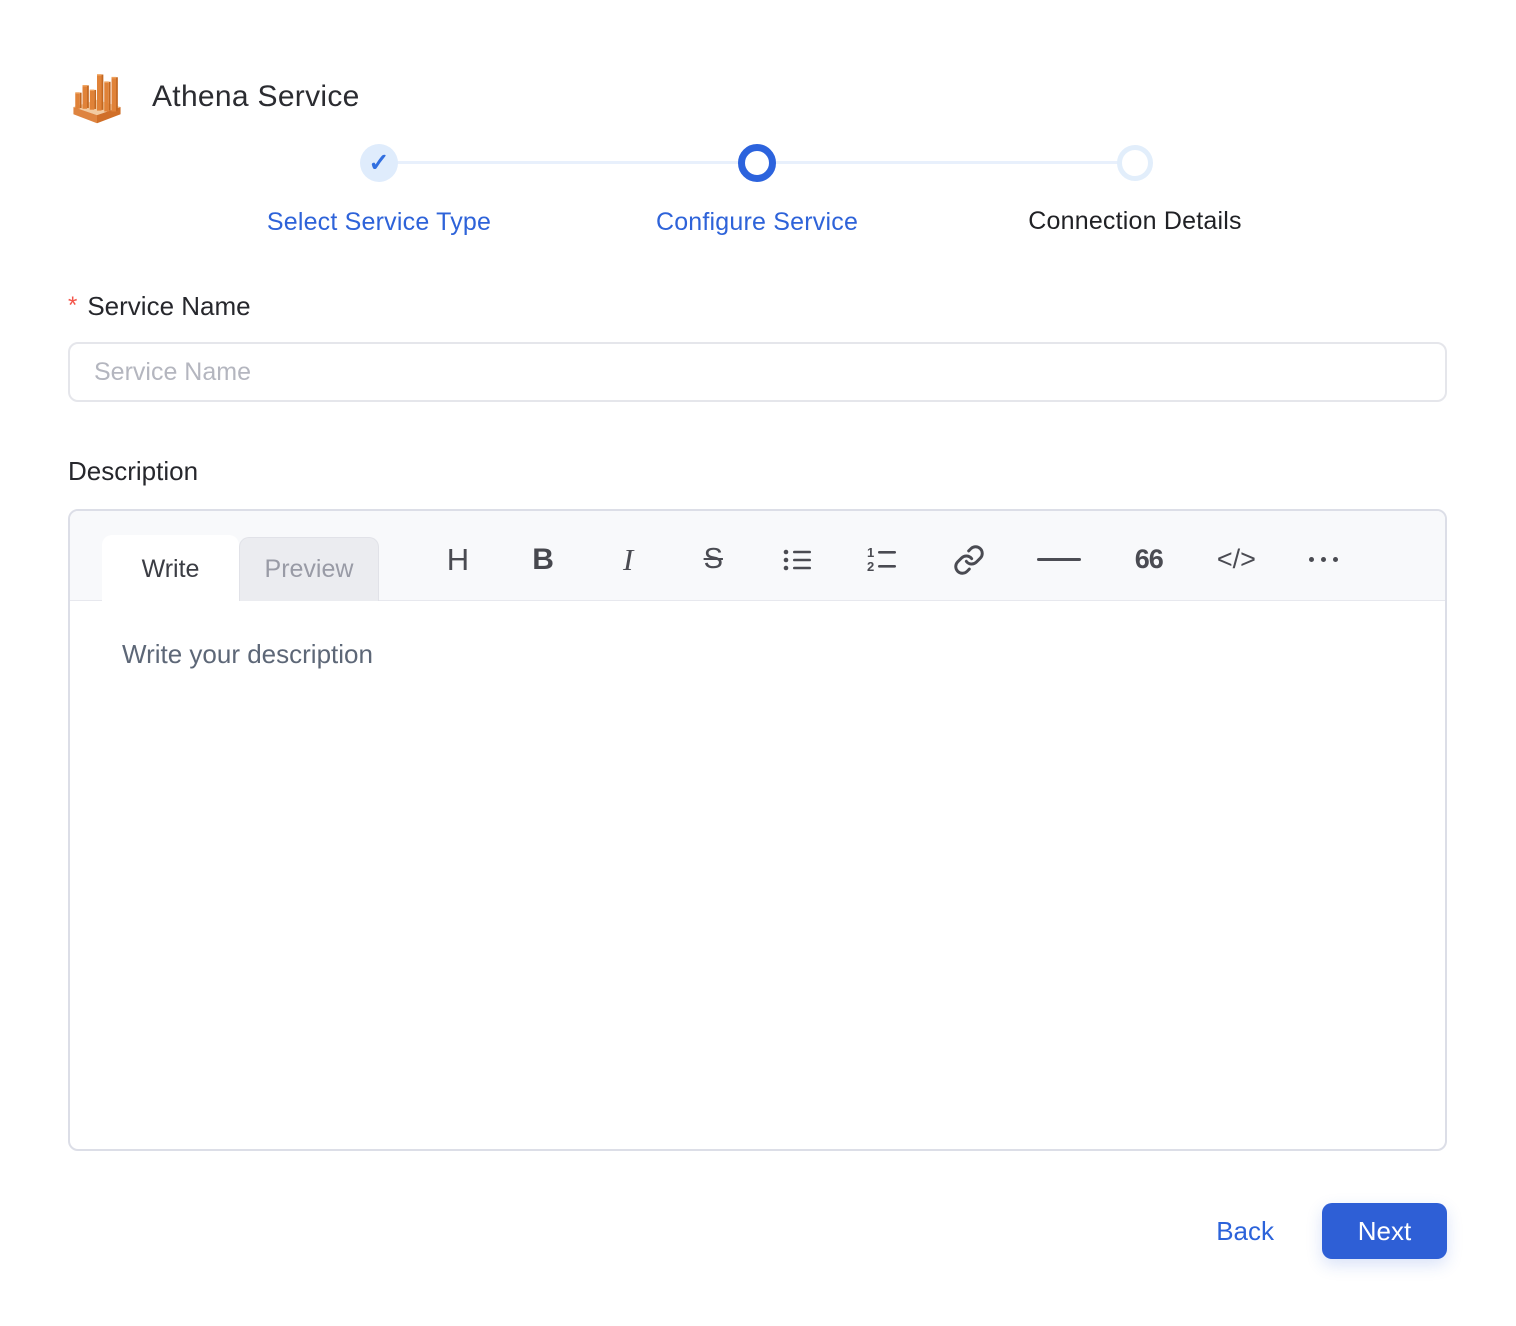 Image resolution: width=1516 pixels, height=1326 pixels. I want to click on italic-icon: I, so click(628, 560).